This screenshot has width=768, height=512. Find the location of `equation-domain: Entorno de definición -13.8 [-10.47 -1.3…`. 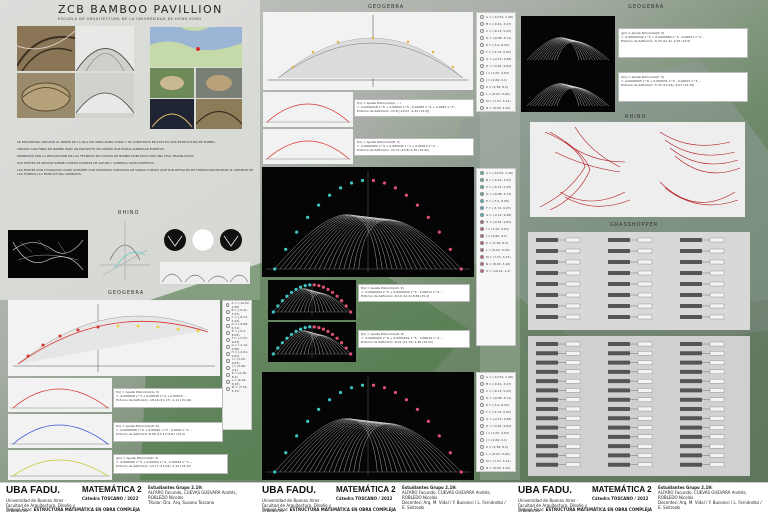

equation-domain: Entorno de definición -13.8 [-10.47 -1.3… is located at coordinates (393, 111).